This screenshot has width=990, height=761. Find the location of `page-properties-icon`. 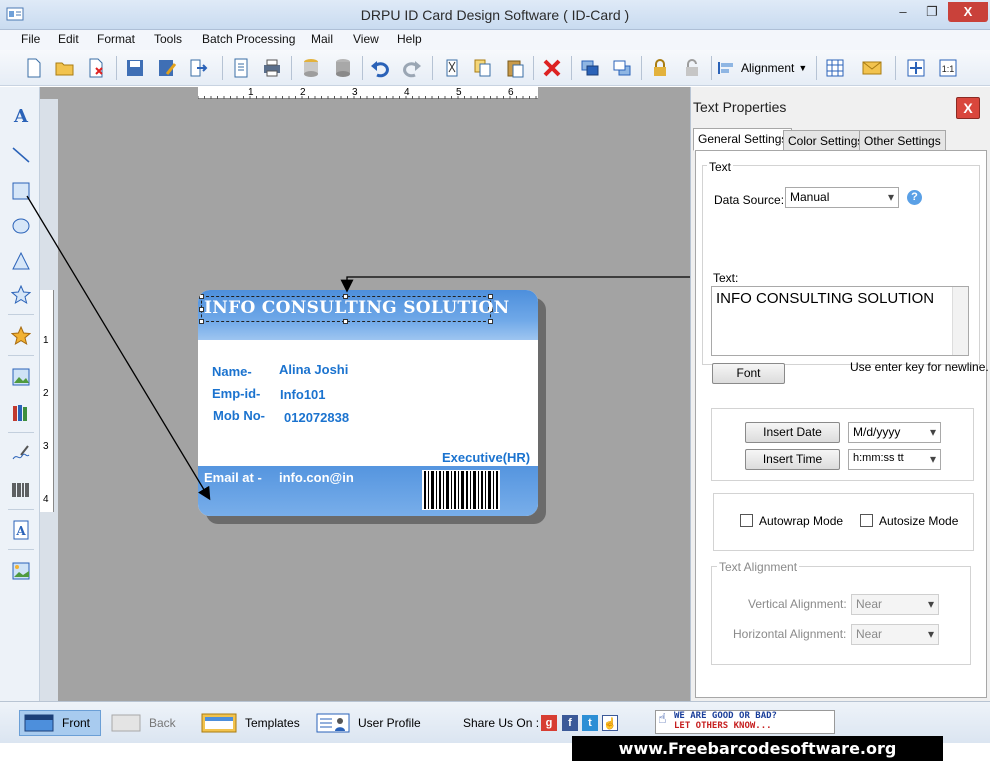

page-properties-icon is located at coordinates (241, 68).